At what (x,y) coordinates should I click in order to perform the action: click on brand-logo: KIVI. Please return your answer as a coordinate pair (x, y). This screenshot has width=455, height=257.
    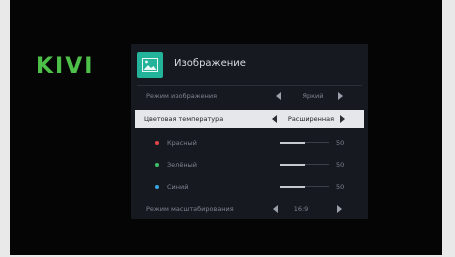
    Looking at the image, I should click on (65, 66).